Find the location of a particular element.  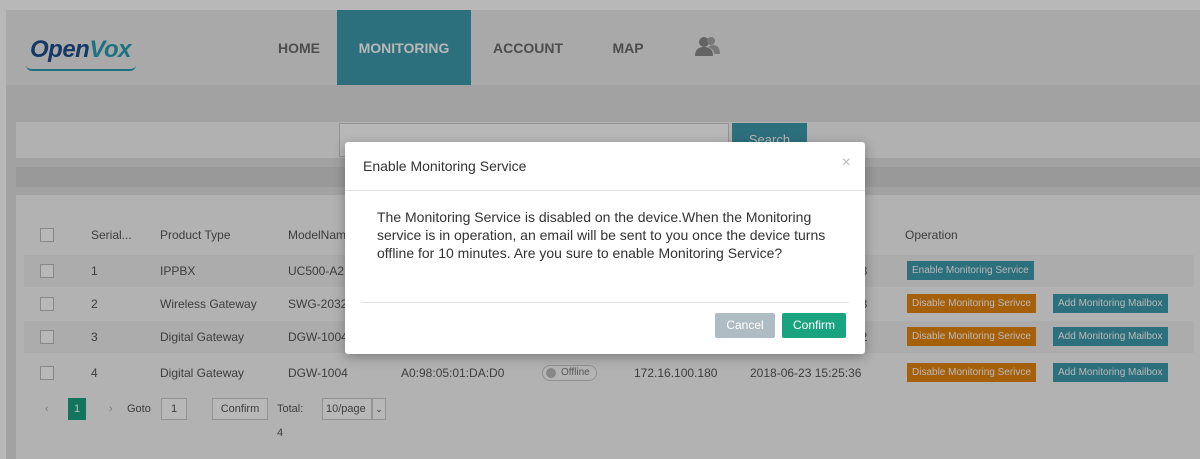

dialog-divider is located at coordinates (605, 190).